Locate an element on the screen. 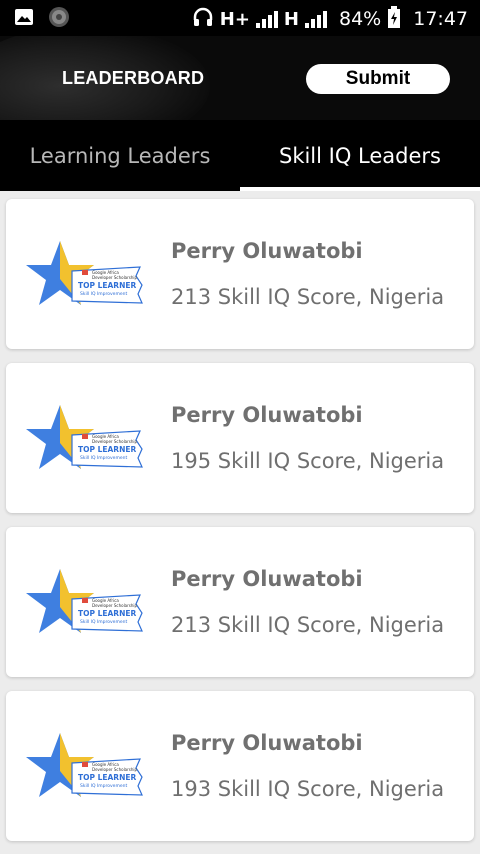  leader-details: 195 Skill IQ Score, Nigeria is located at coordinates (308, 461).